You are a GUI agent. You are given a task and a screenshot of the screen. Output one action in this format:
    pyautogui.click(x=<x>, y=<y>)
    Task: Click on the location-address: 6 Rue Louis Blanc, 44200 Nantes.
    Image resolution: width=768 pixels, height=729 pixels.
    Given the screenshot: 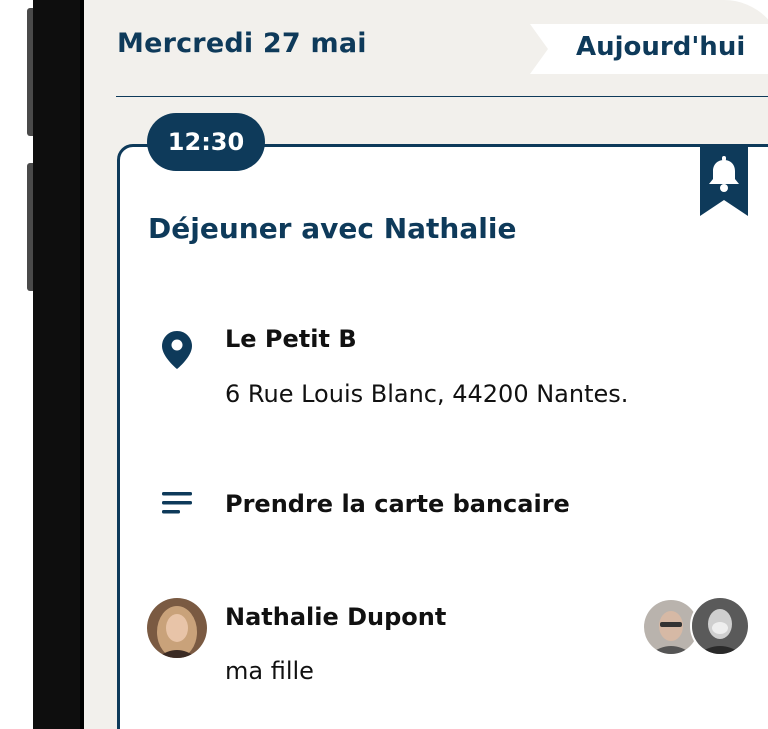 What is the action you would take?
    pyautogui.click(x=426, y=394)
    